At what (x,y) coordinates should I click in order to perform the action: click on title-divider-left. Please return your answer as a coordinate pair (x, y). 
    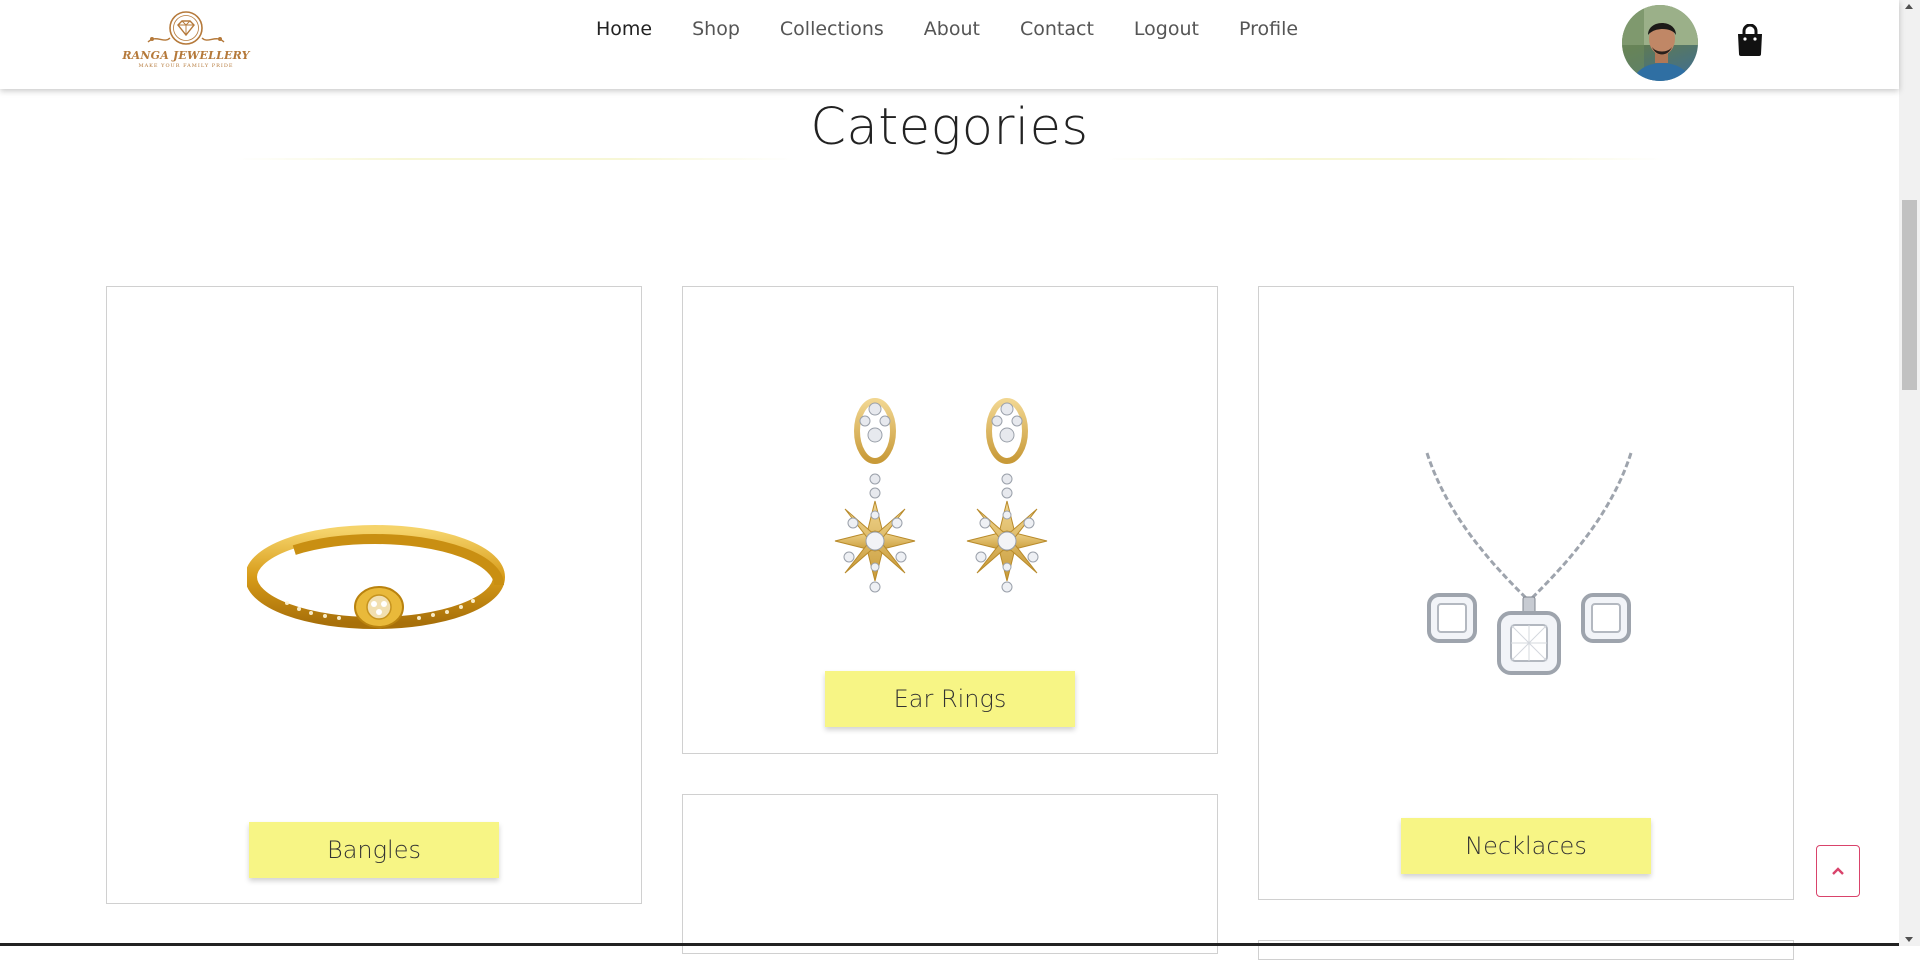
    Looking at the image, I should click on (515, 159).